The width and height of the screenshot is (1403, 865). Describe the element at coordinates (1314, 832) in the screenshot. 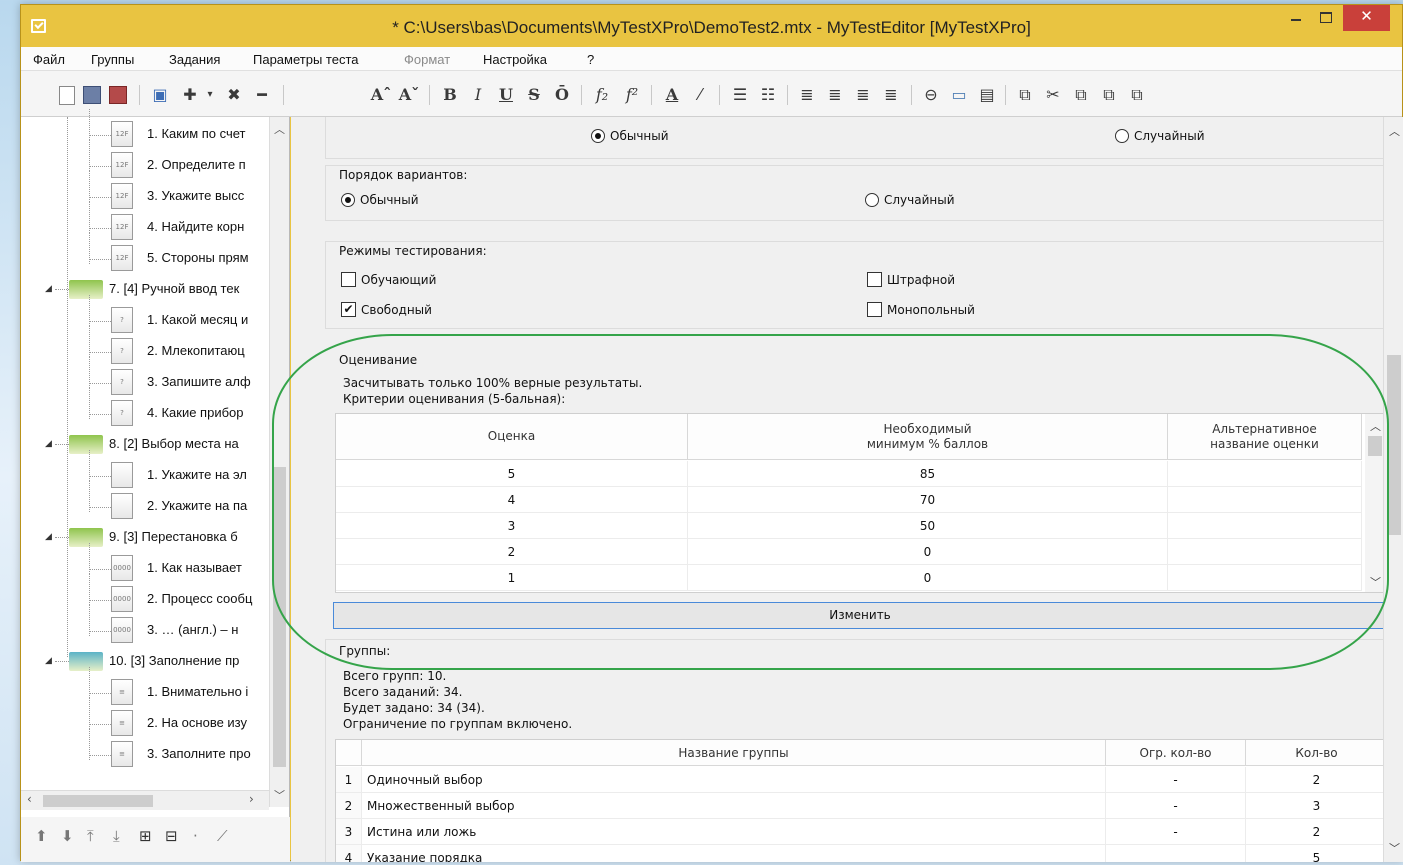

I see `group-count-cell: 2` at that location.